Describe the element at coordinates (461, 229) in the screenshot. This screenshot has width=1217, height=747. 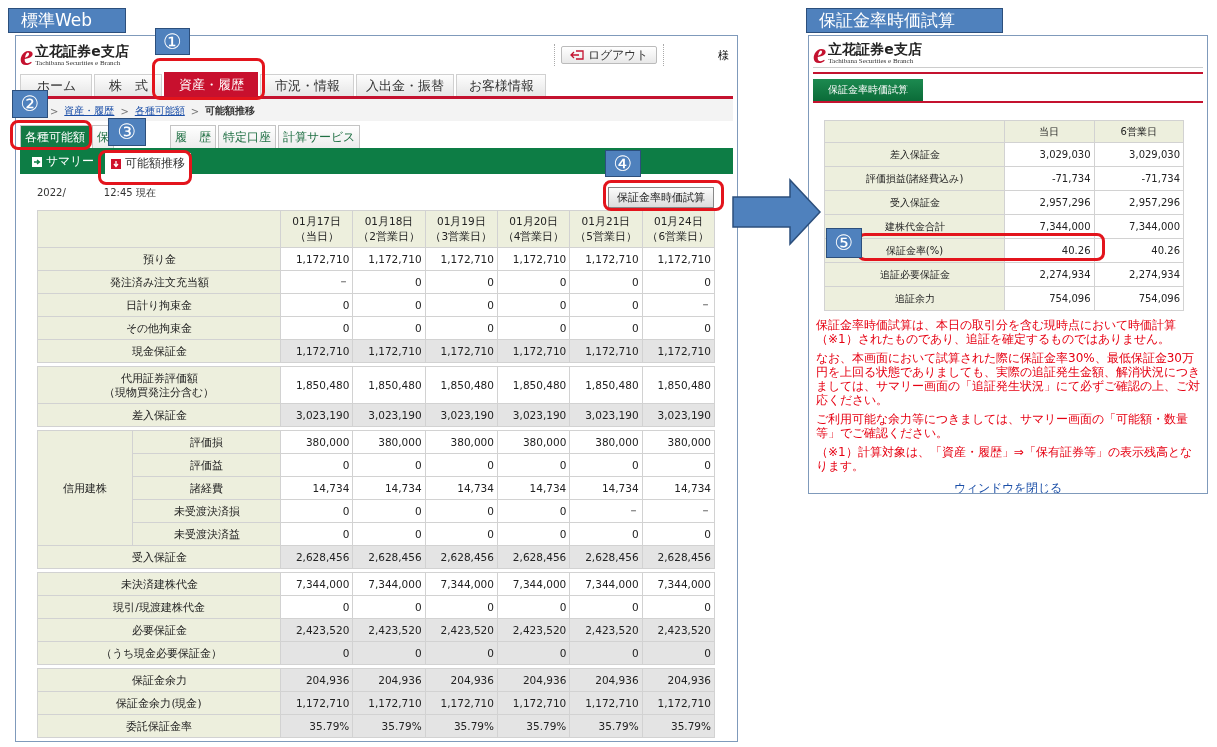
I see `column-header: 01月19日 （3営業日）` at that location.